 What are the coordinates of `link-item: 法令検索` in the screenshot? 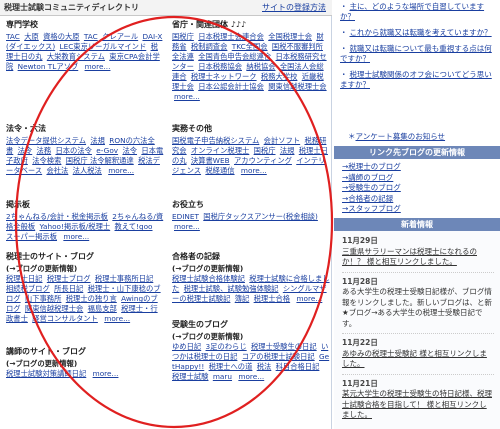 It's located at (46, 160).